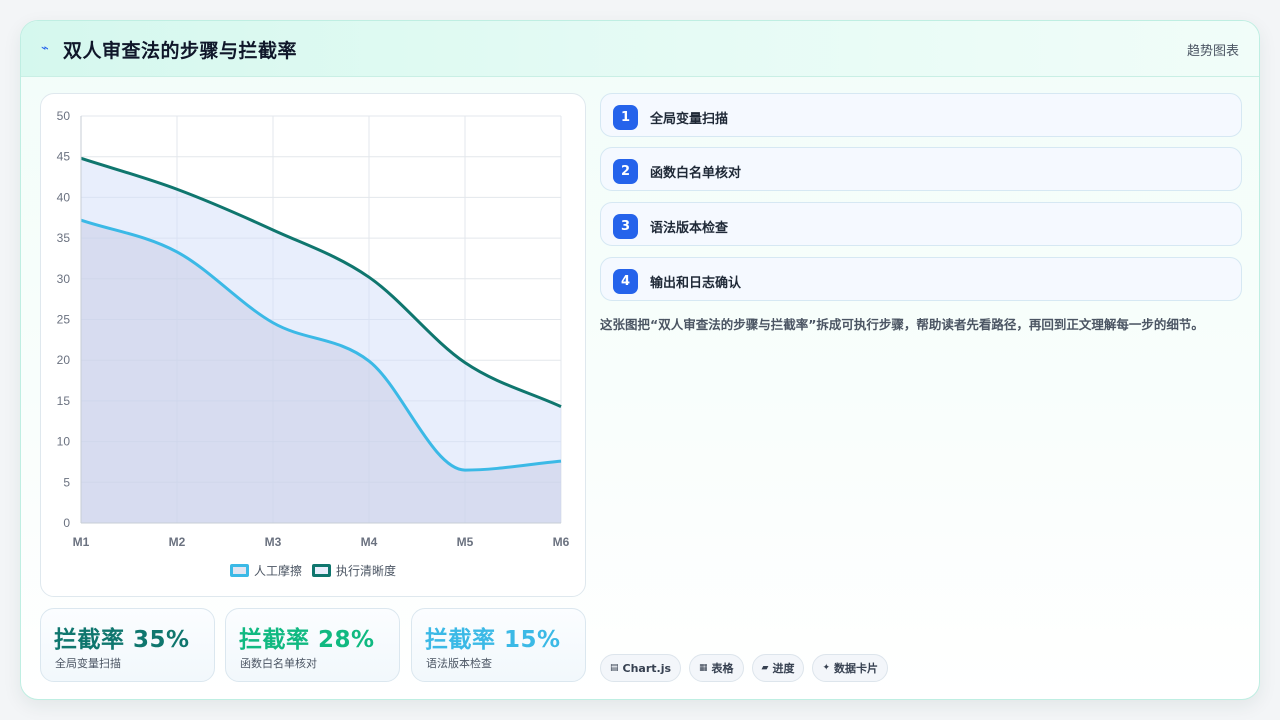 The image size is (1280, 720). I want to click on progress-icon: ▰, so click(765, 668).